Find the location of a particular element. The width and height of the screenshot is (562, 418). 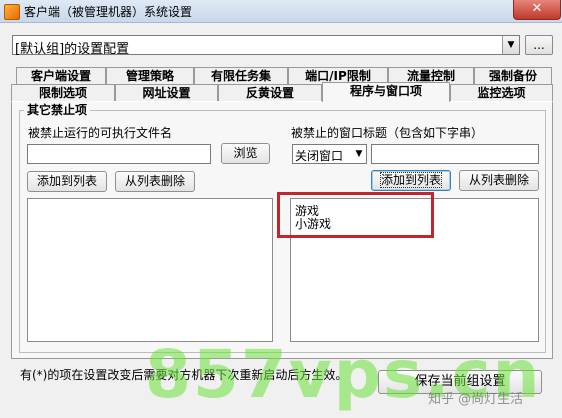

group-config-value: [默认组]的设置配置 is located at coordinates (72, 49).